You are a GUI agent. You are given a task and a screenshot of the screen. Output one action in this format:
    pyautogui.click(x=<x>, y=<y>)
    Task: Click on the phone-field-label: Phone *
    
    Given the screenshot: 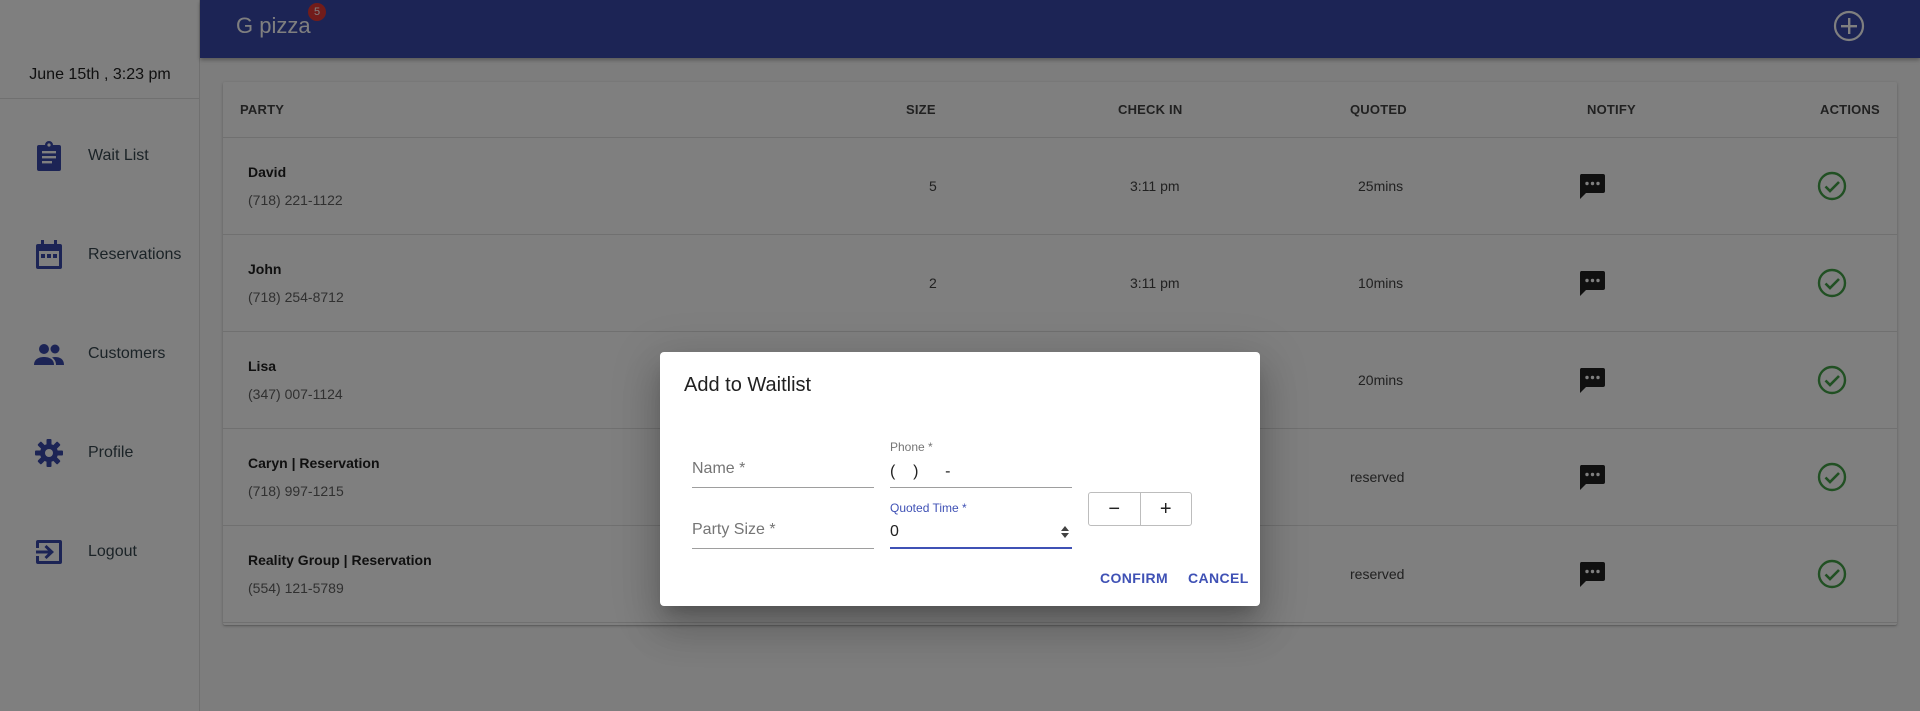 What is the action you would take?
    pyautogui.click(x=911, y=447)
    